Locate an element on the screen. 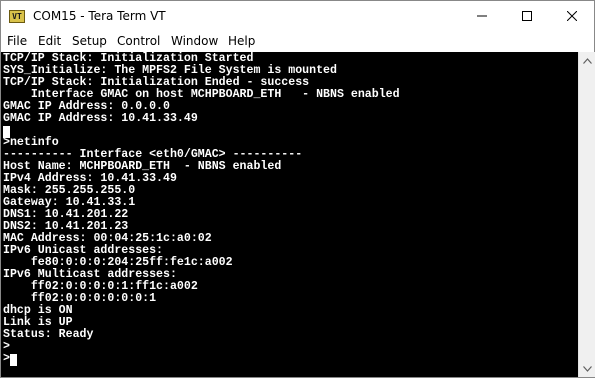  maximize-button is located at coordinates (526, 16).